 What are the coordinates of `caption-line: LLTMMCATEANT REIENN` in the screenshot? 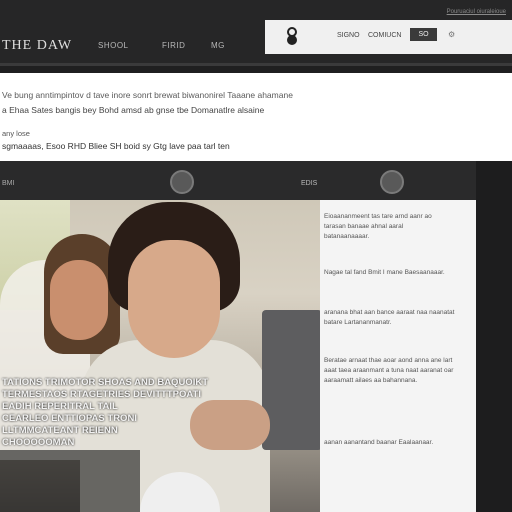 It's located at (60, 430).